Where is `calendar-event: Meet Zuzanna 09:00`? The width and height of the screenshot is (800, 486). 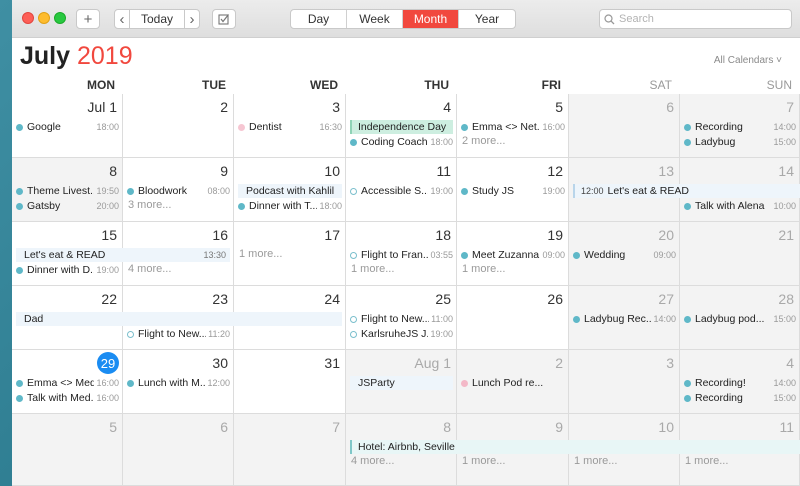
calendar-event: Meet Zuzanna 09:00 is located at coordinates (513, 255).